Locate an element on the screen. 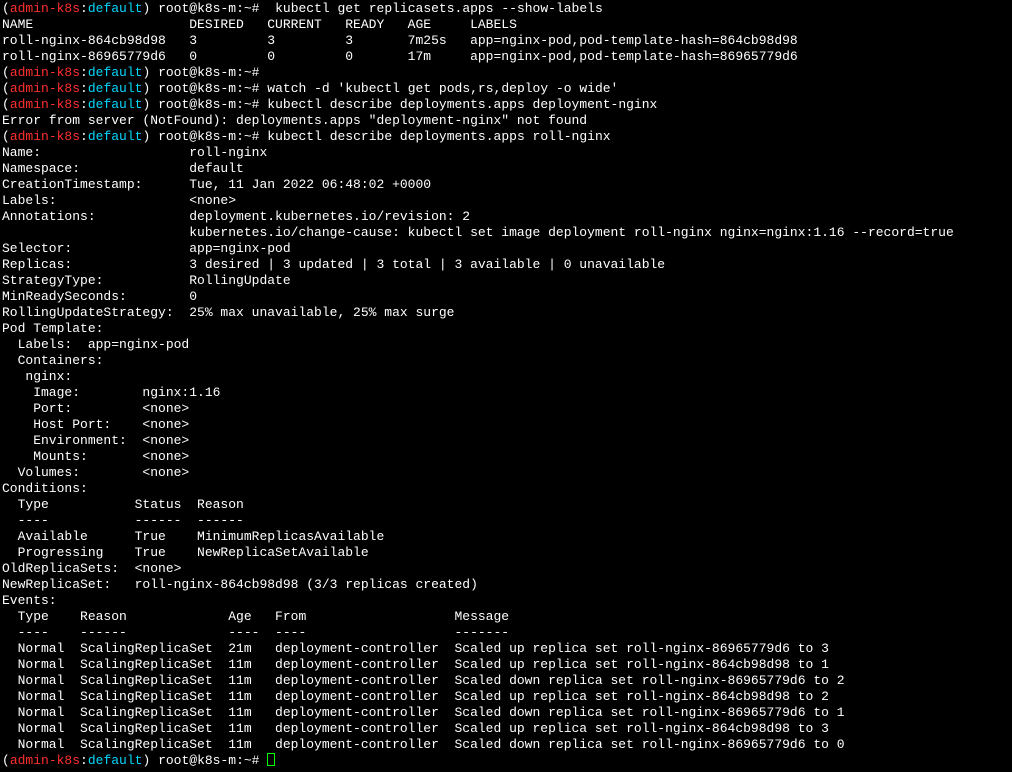 The image size is (1012, 772). output-line: Events: is located at coordinates (29, 600).